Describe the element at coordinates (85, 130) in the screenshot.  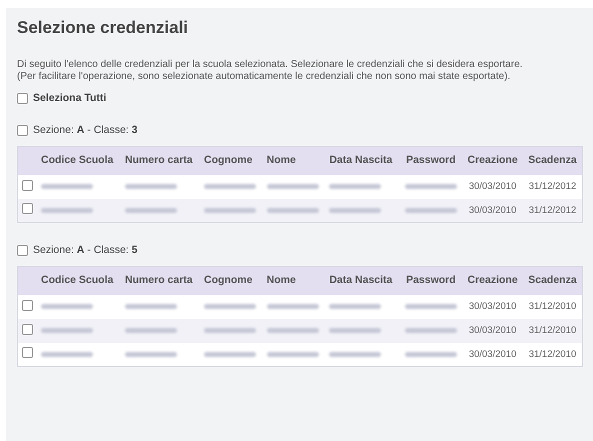
I see `section-label: Sezione: A - Classe: 3` at that location.